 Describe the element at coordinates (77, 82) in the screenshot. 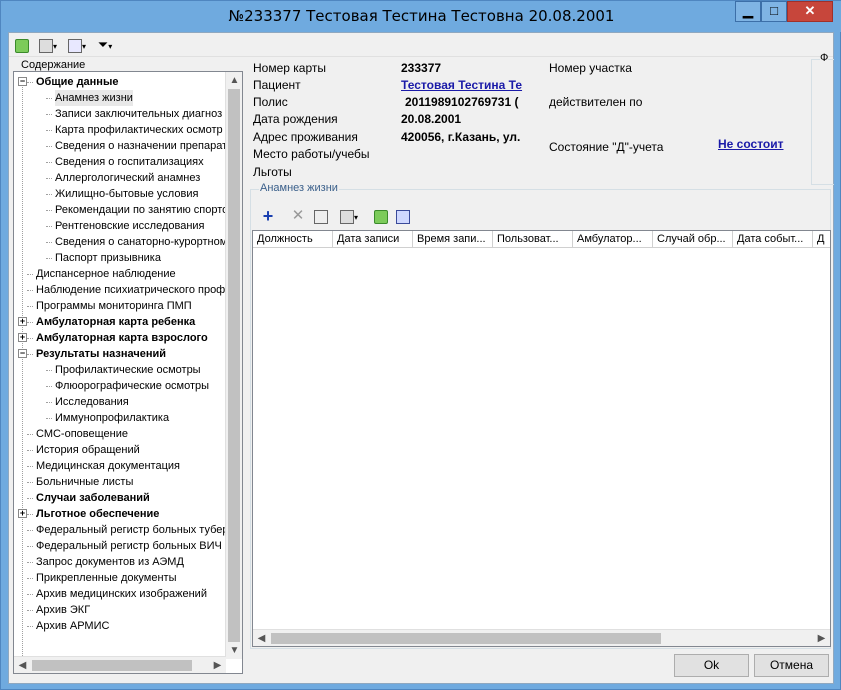

I see `tree-item: Общие данные` at that location.